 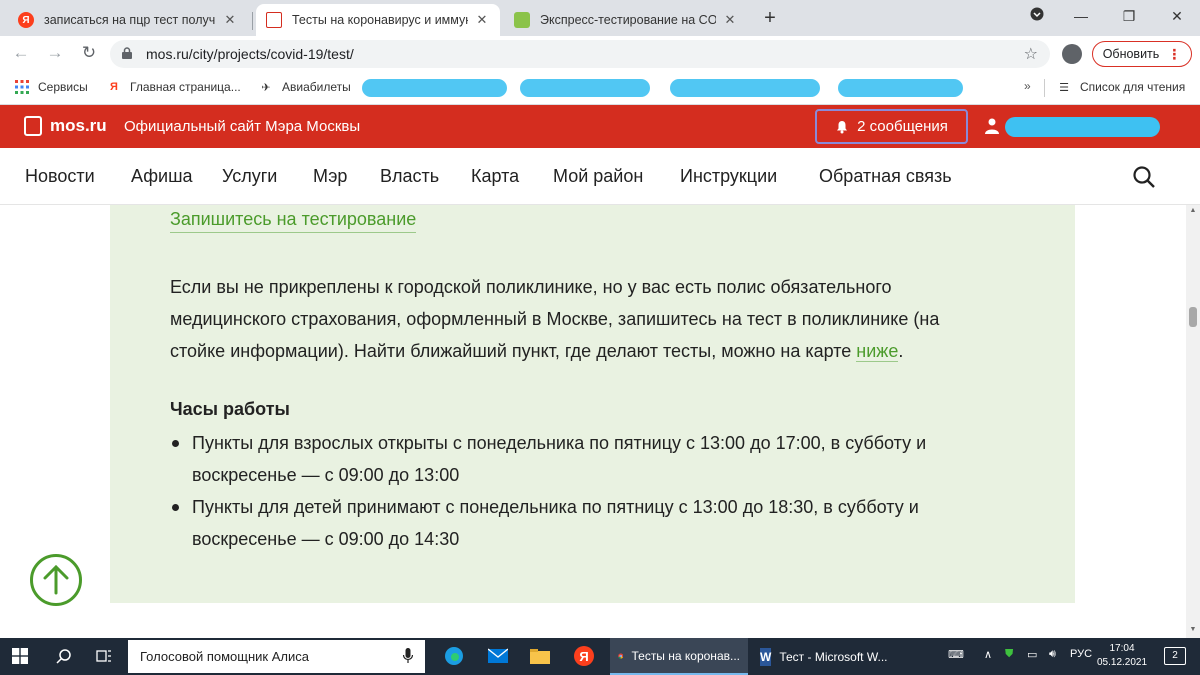 What do you see at coordinates (1081, 16) in the screenshot?
I see `minimize-icon: —` at bounding box center [1081, 16].